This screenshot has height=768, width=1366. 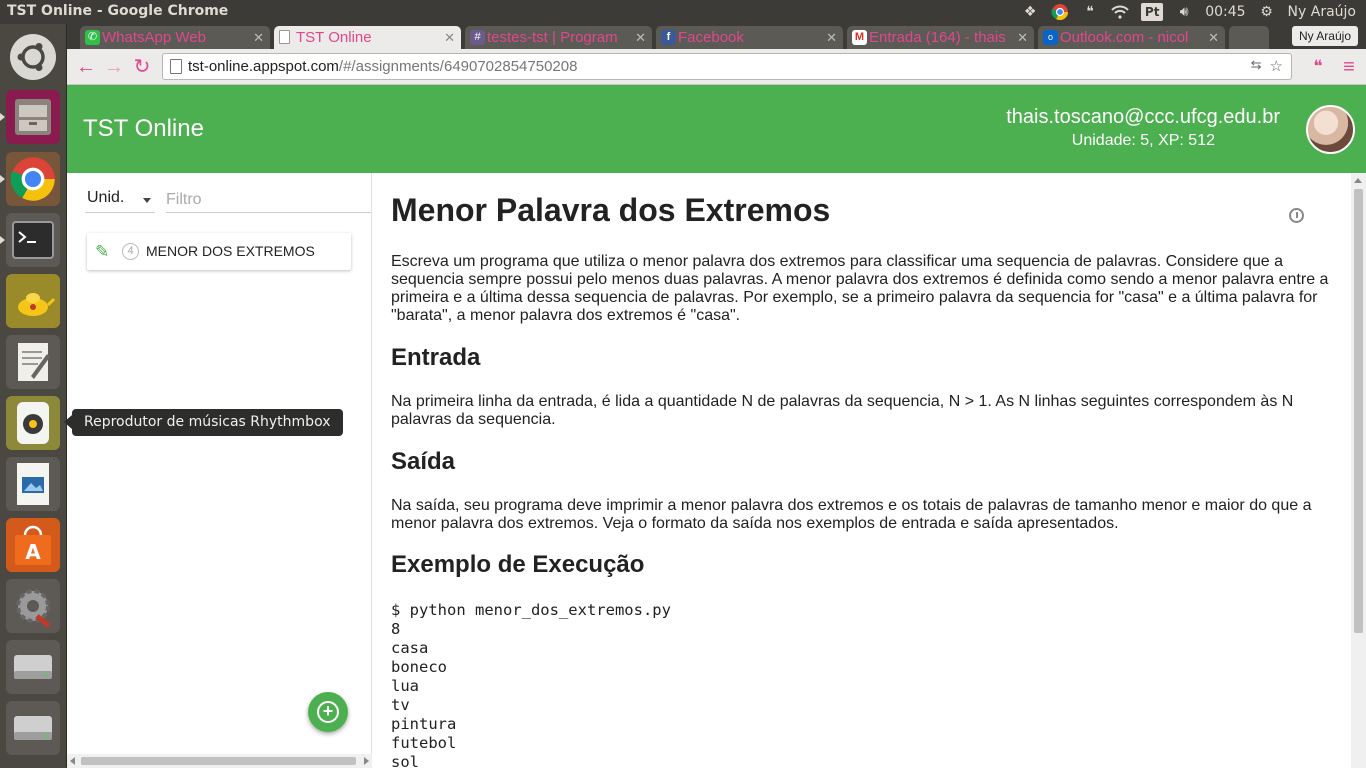 What do you see at coordinates (552, 37) in the screenshot?
I see `tab-label: testes-tst | Program` at bounding box center [552, 37].